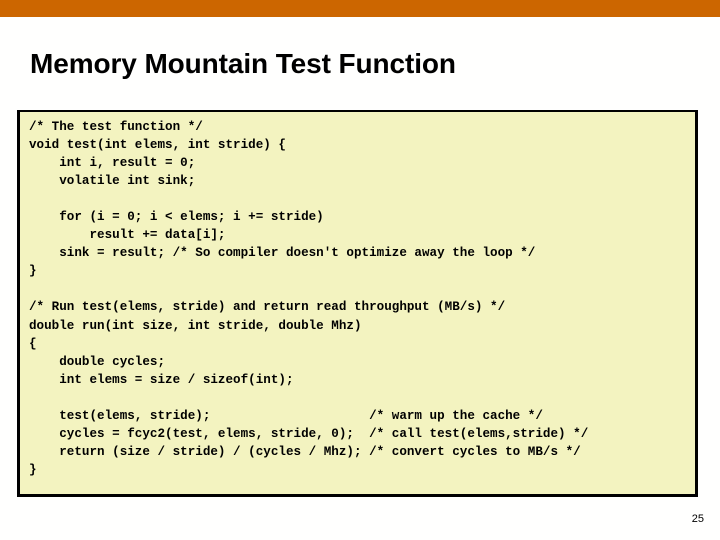 The height and width of the screenshot is (540, 720). Describe the element at coordinates (360, 8) in the screenshot. I see `accent-band` at that location.